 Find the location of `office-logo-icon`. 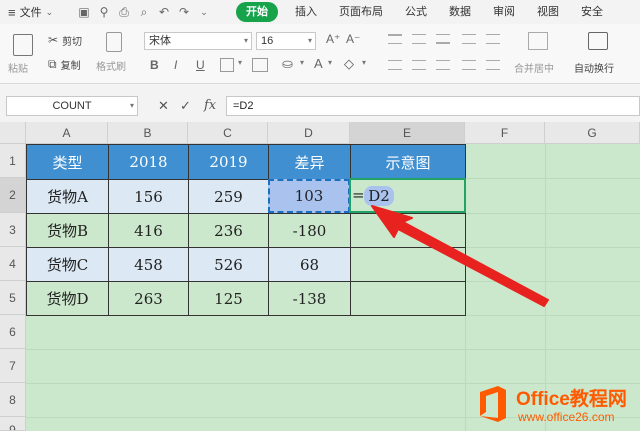

office-logo-icon is located at coordinates (493, 404).